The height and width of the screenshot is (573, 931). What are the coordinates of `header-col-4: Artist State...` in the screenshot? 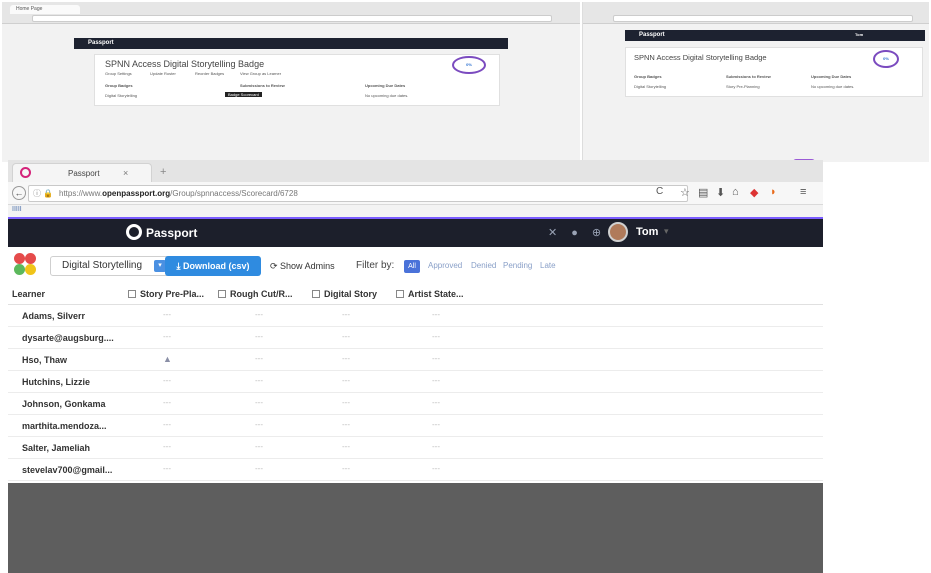 It's located at (430, 294).